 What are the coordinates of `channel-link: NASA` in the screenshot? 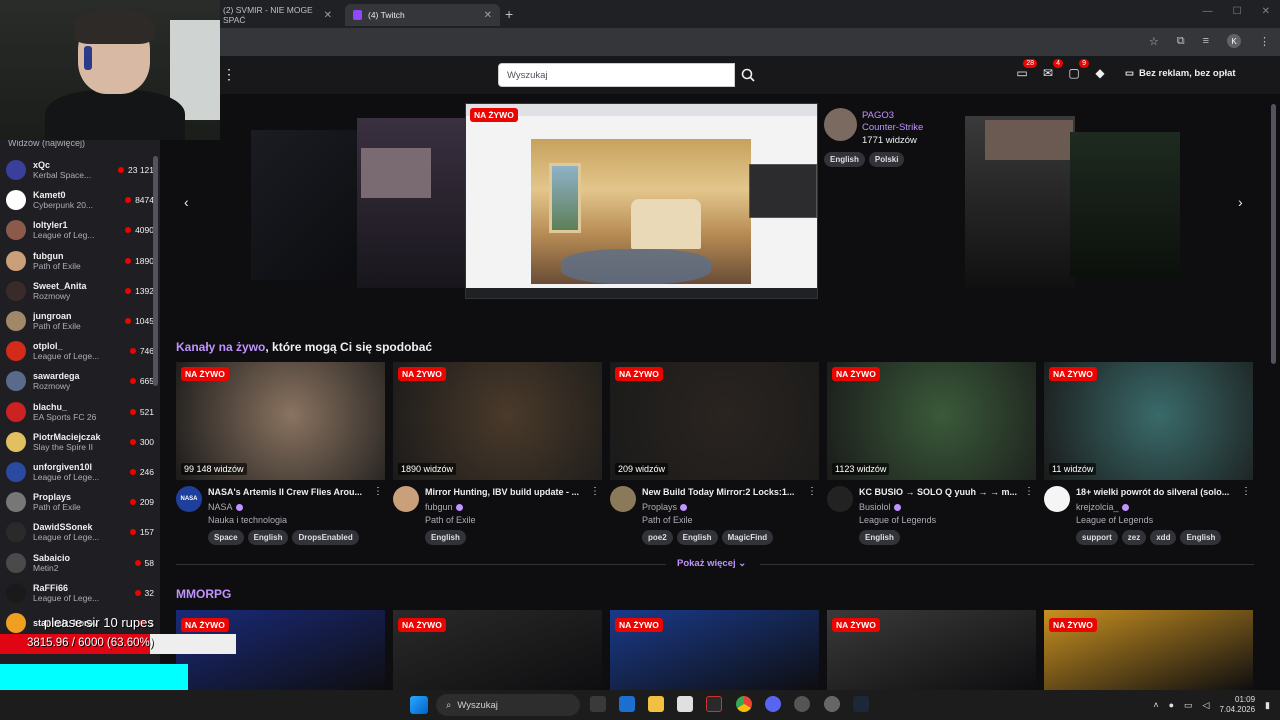 It's located at (225, 507).